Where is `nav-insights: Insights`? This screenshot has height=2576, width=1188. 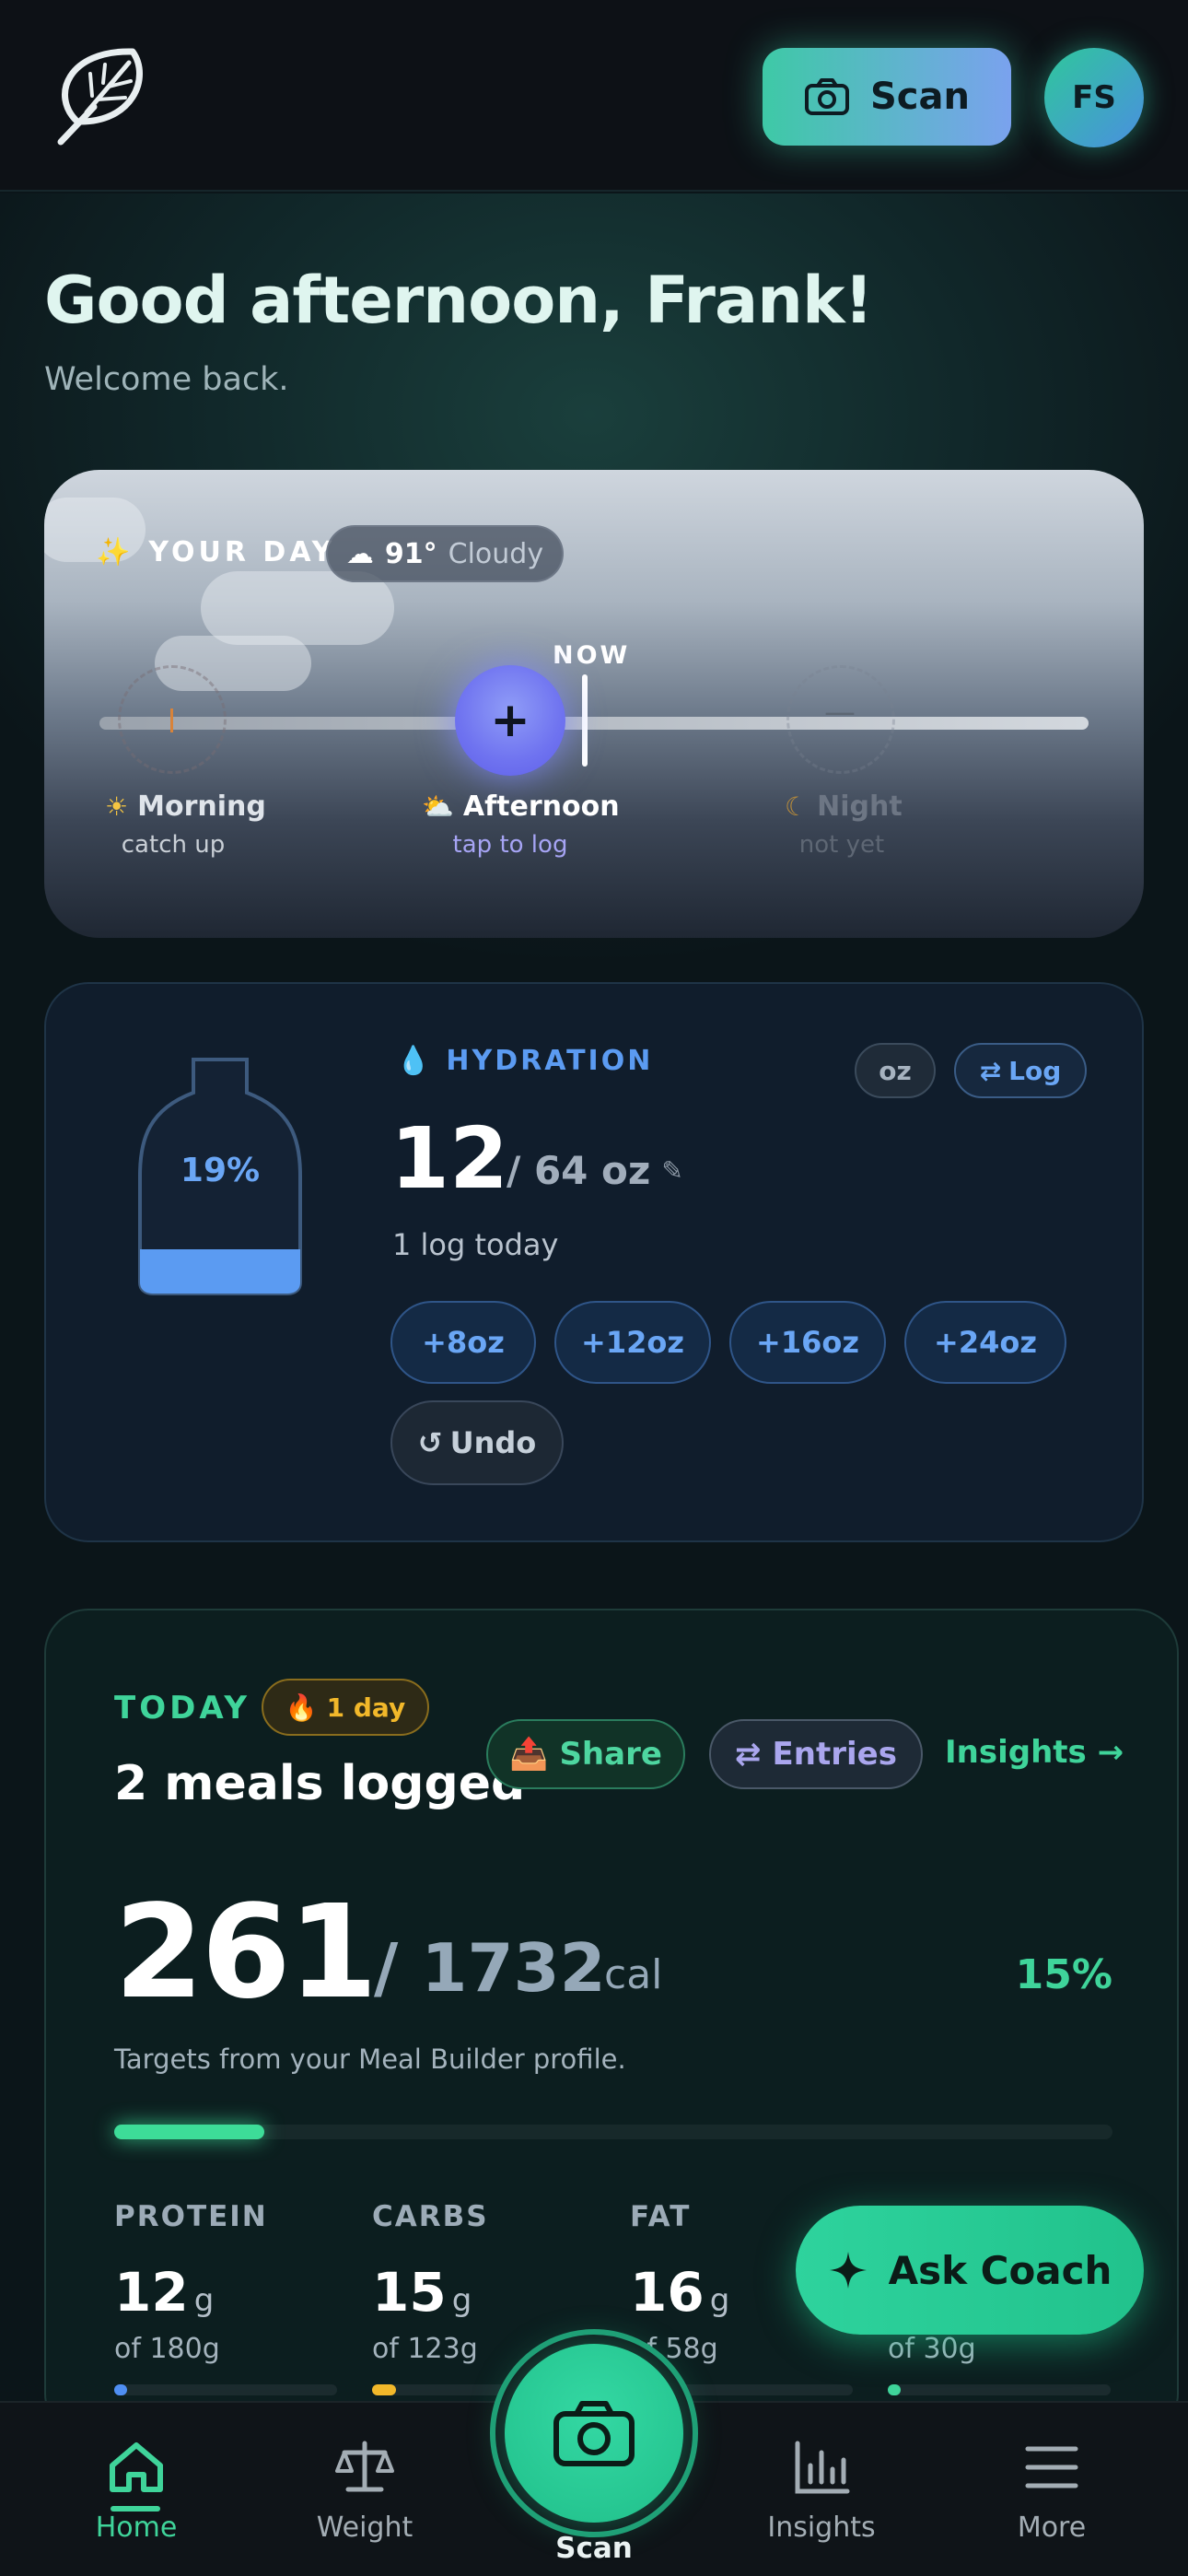
nav-insights: Insights is located at coordinates (821, 2492).